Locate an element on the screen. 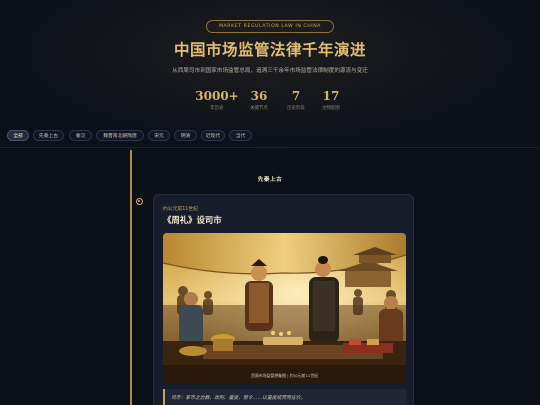  filter-chip-qin-han: 秦汉 is located at coordinates (80, 135).